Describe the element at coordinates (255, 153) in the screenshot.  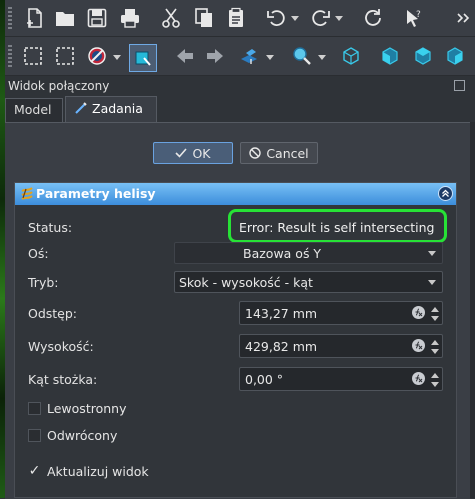
I see `cancel-icon` at that location.